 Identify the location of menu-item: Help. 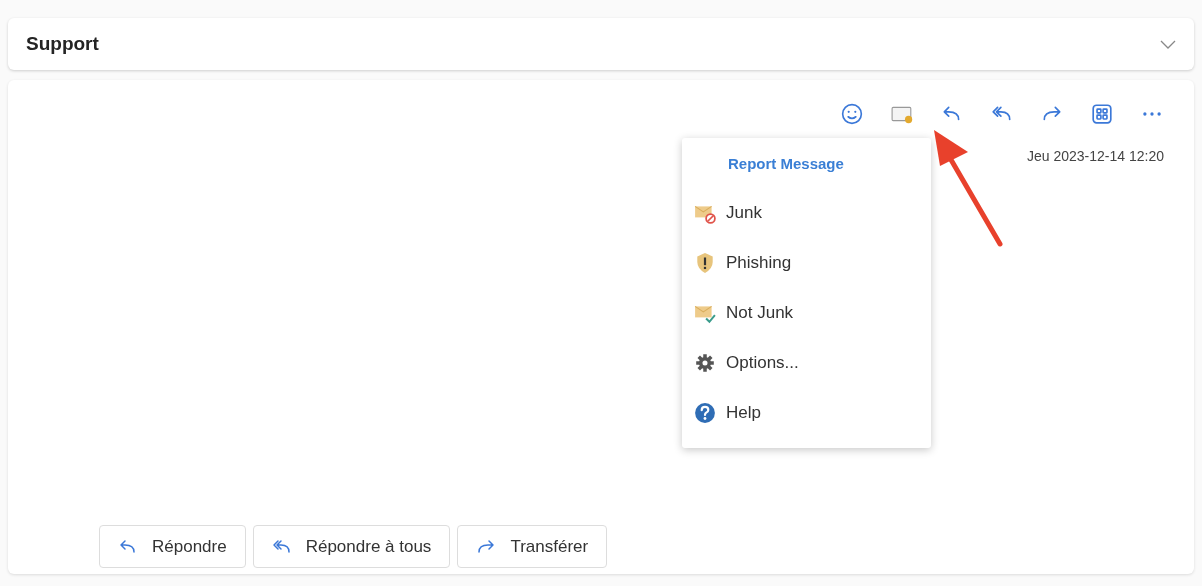
(806, 412).